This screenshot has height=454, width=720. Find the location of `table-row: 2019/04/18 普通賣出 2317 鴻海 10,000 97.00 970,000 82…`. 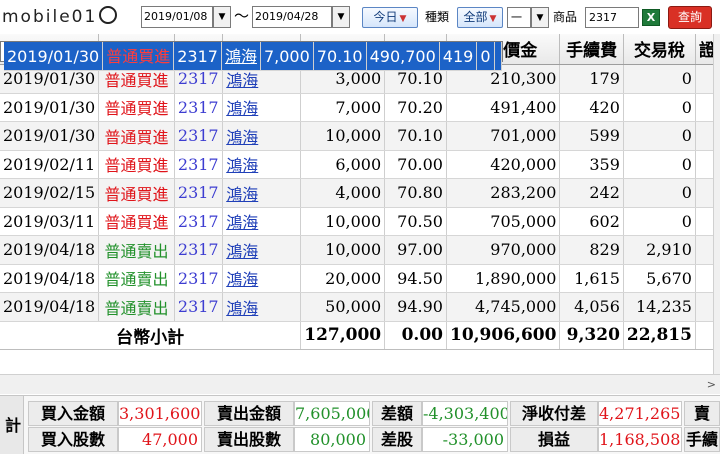

table-row: 2019/04/18 普通賣出 2317 鴻海 10,000 97.00 970,000 82… is located at coordinates (360, 250).